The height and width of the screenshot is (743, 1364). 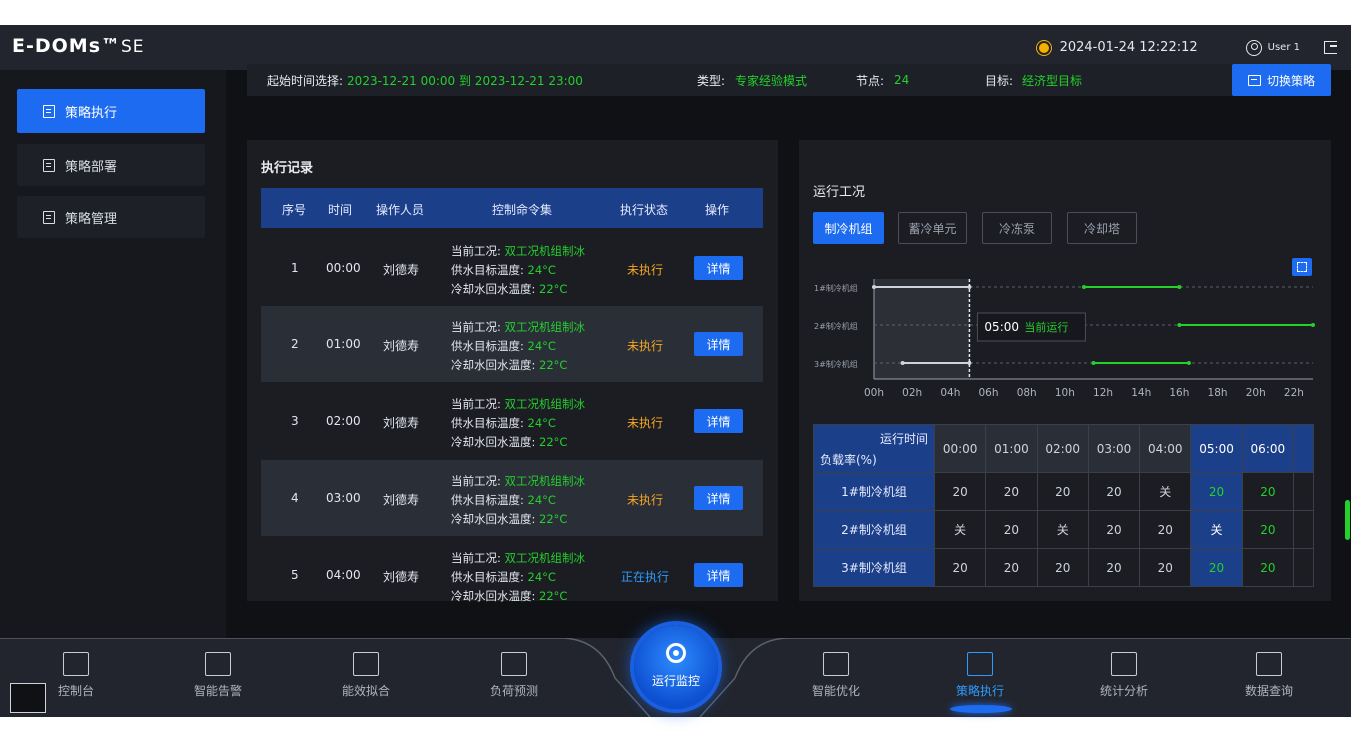 I want to click on center-button-label: 运行监控, so click(x=675, y=681).